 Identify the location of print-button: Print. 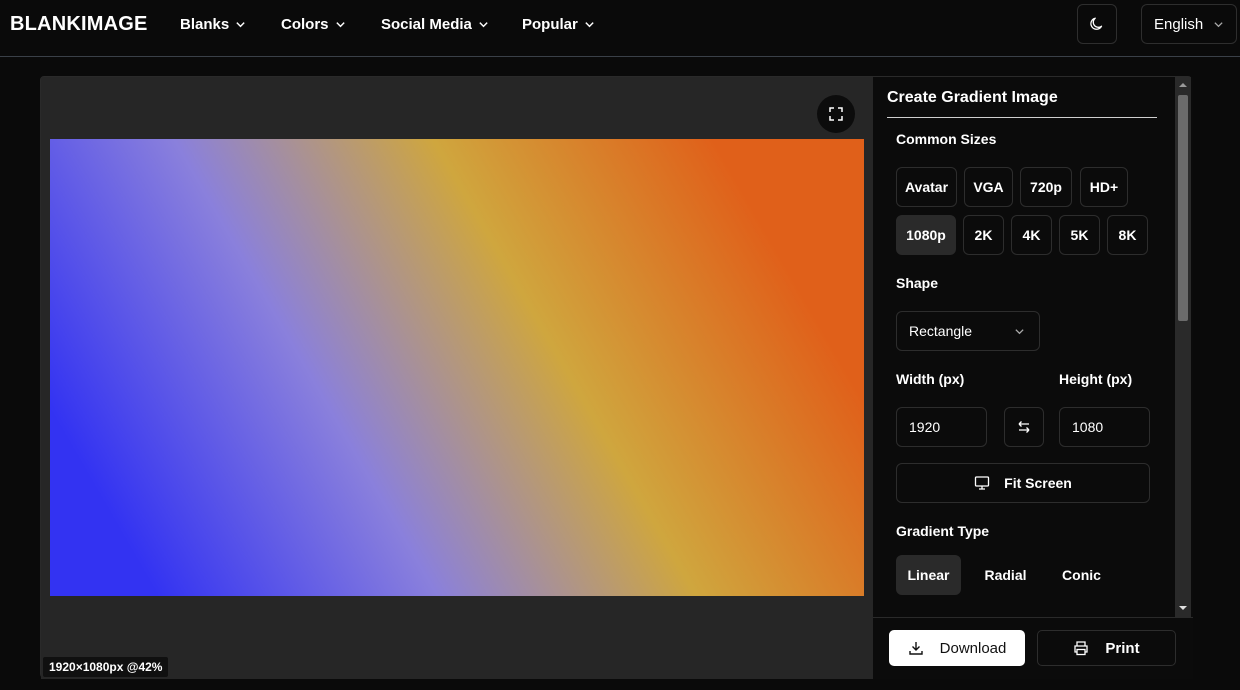
(1106, 648).